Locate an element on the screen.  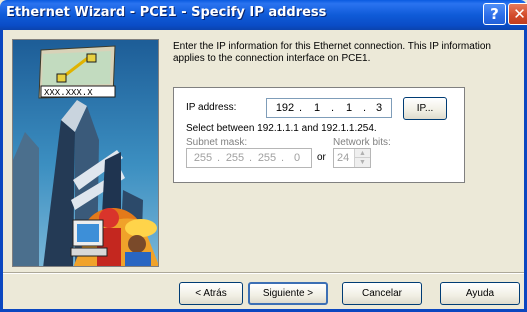
next-button: Siguiente > is located at coordinates (288, 293).